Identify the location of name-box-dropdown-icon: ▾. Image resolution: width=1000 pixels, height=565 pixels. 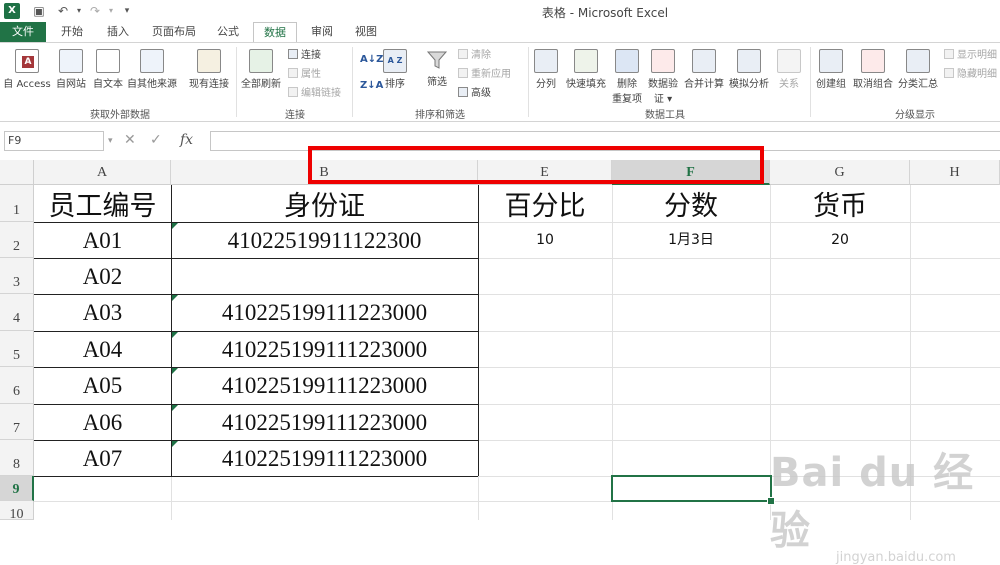
(110, 141).